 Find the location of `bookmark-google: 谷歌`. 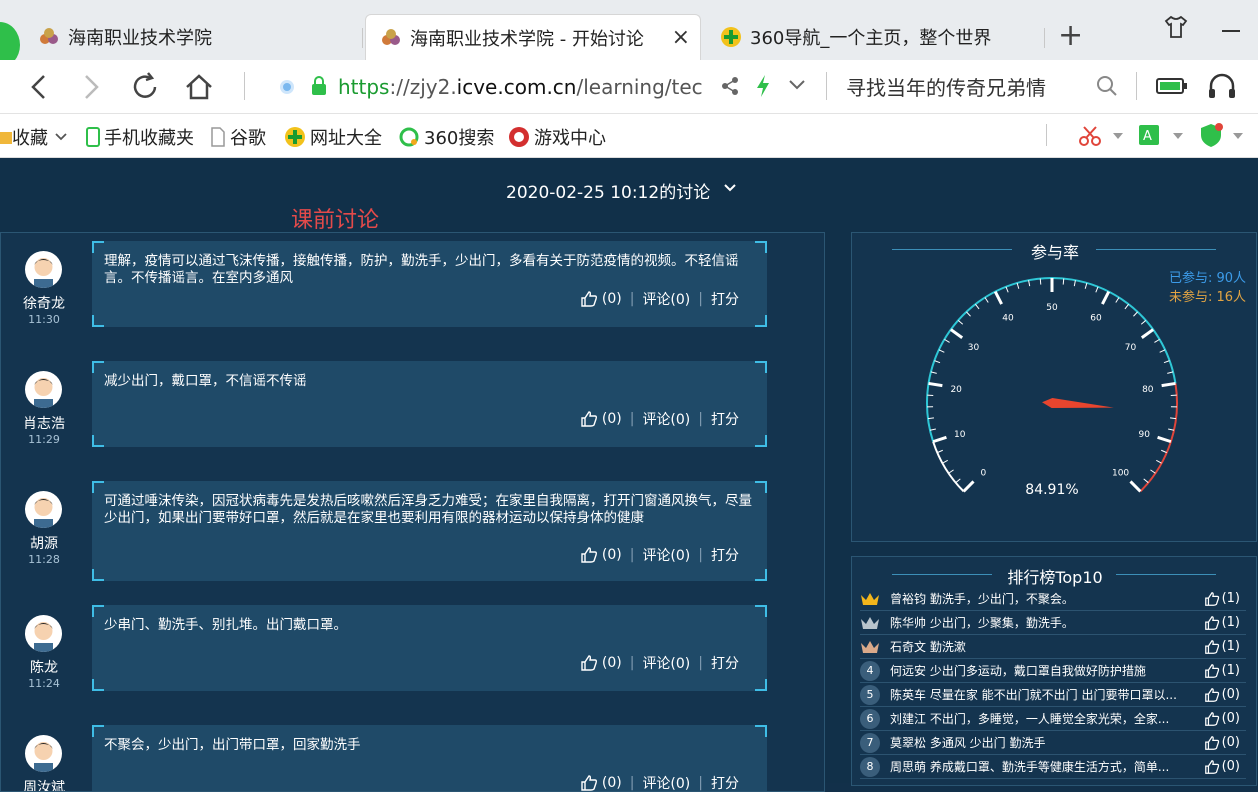

bookmark-google: 谷歌 is located at coordinates (238, 137).